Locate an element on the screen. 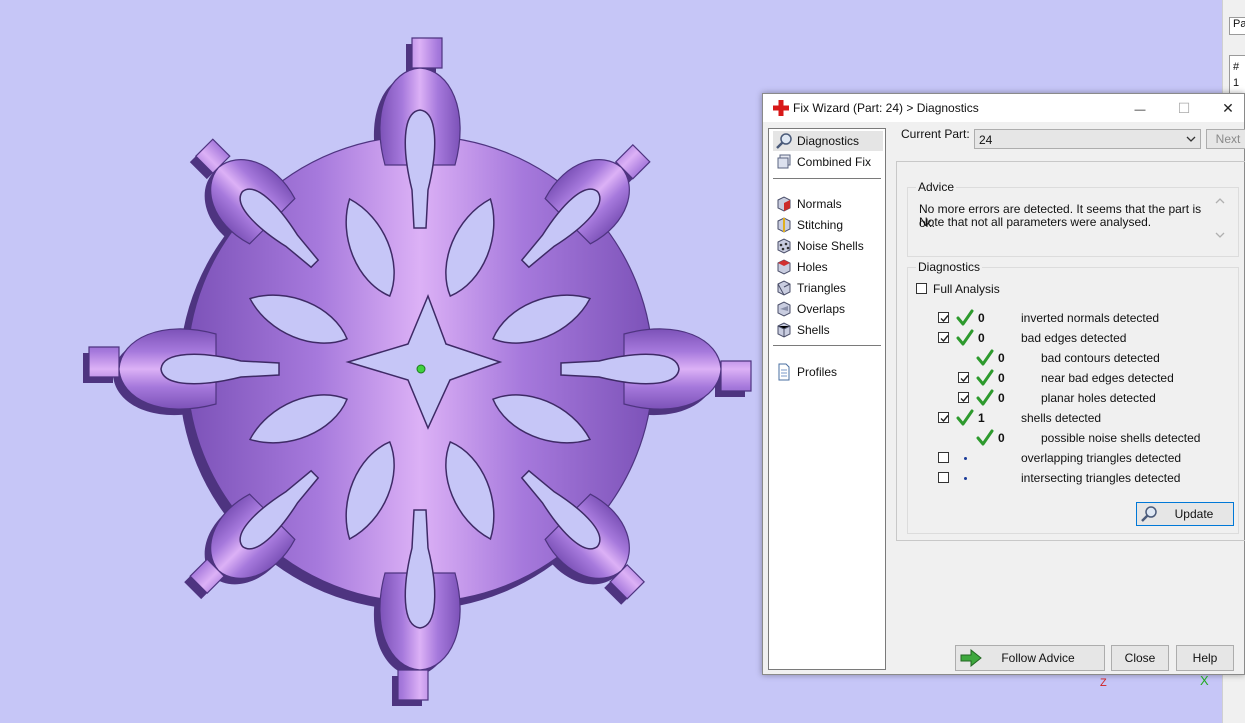 Image resolution: width=1245 pixels, height=723 pixels. diagnostic-row: 0 bad contours detected is located at coordinates (1073, 358).